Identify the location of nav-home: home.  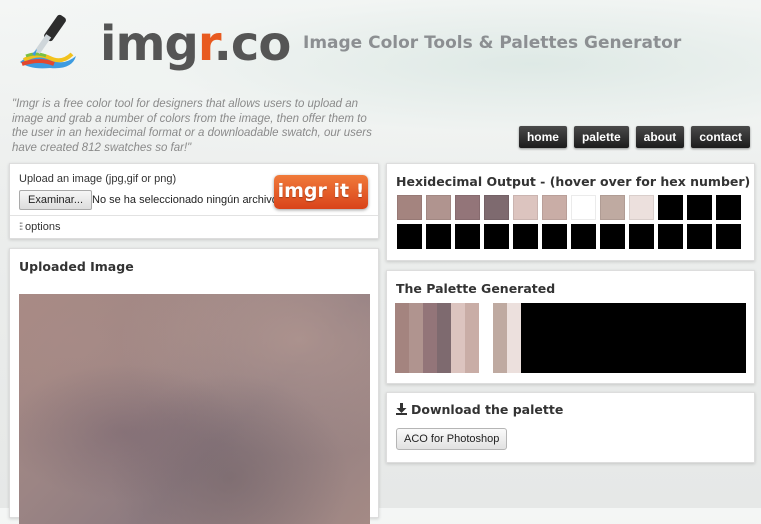
(542, 137).